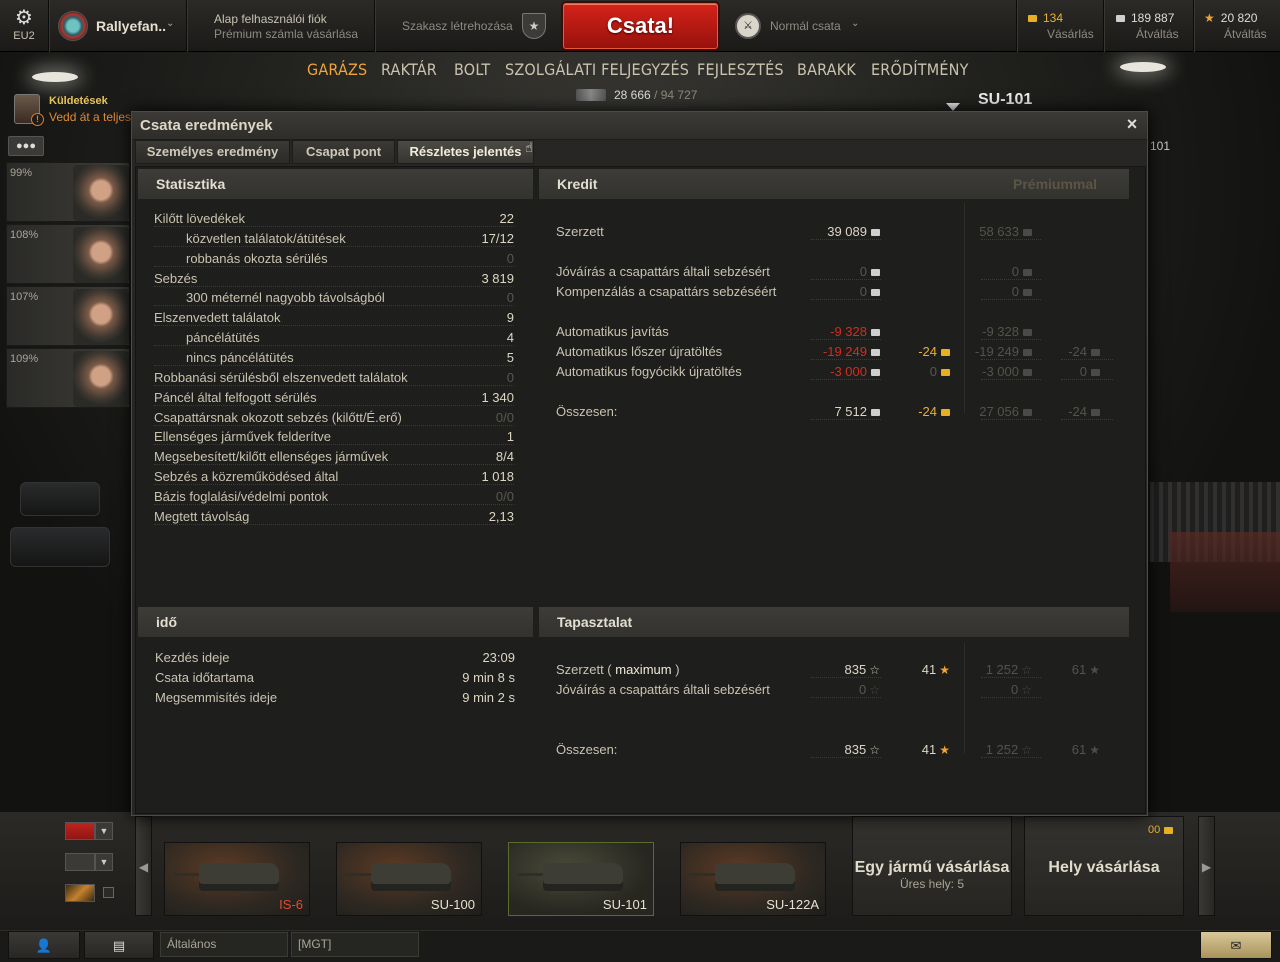 The height and width of the screenshot is (962, 1280). I want to click on nav-research: FEJLESZTÉS, so click(740, 69).